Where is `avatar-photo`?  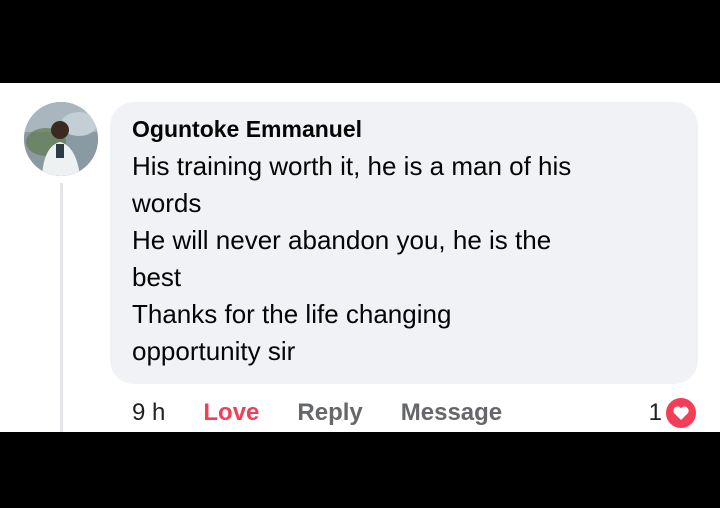
avatar-photo is located at coordinates (61, 139).